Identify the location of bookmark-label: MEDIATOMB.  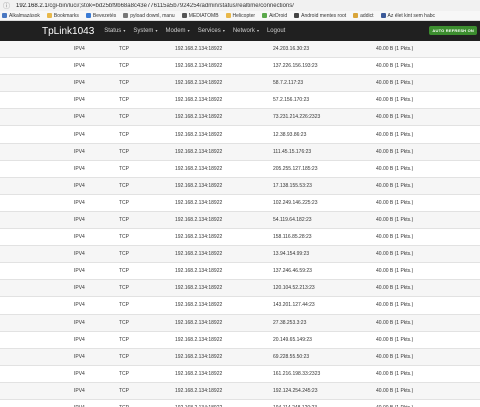
(203, 15).